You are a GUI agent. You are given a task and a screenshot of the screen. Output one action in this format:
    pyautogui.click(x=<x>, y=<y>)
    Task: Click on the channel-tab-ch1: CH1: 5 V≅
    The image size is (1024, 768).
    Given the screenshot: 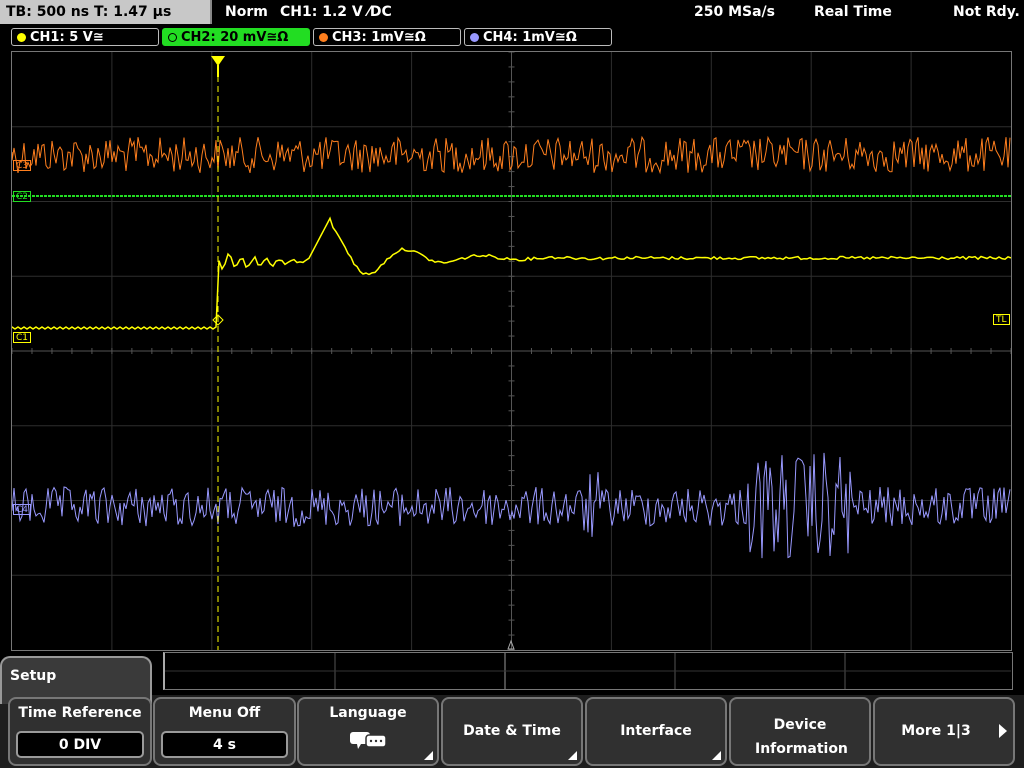 What is the action you would take?
    pyautogui.click(x=85, y=37)
    